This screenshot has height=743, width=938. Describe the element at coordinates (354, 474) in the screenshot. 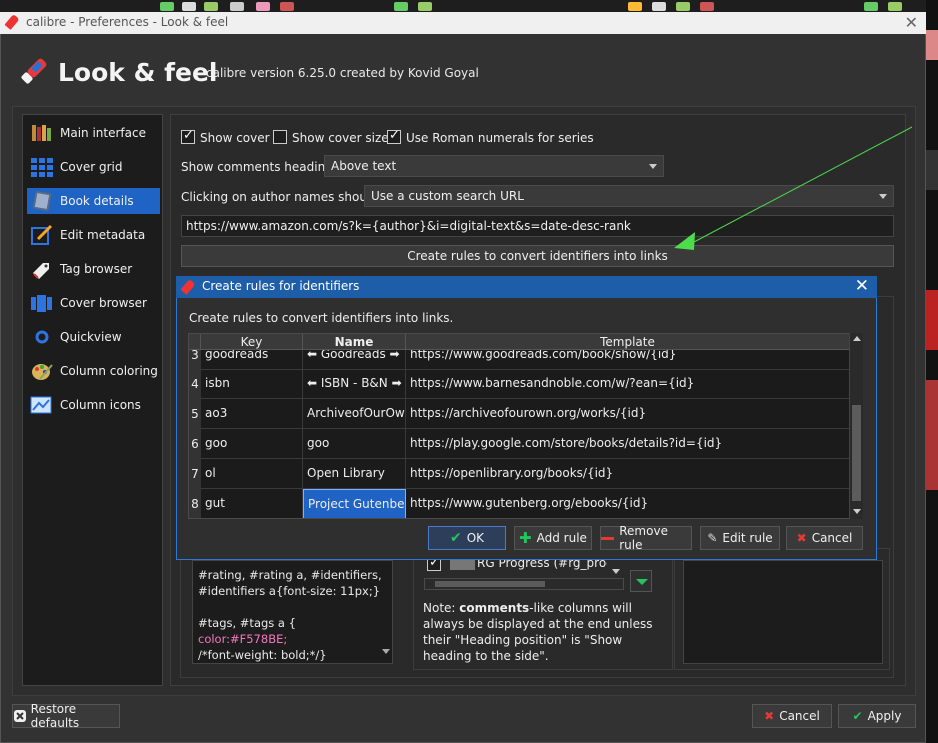

I see `cell-name: Open Library` at that location.